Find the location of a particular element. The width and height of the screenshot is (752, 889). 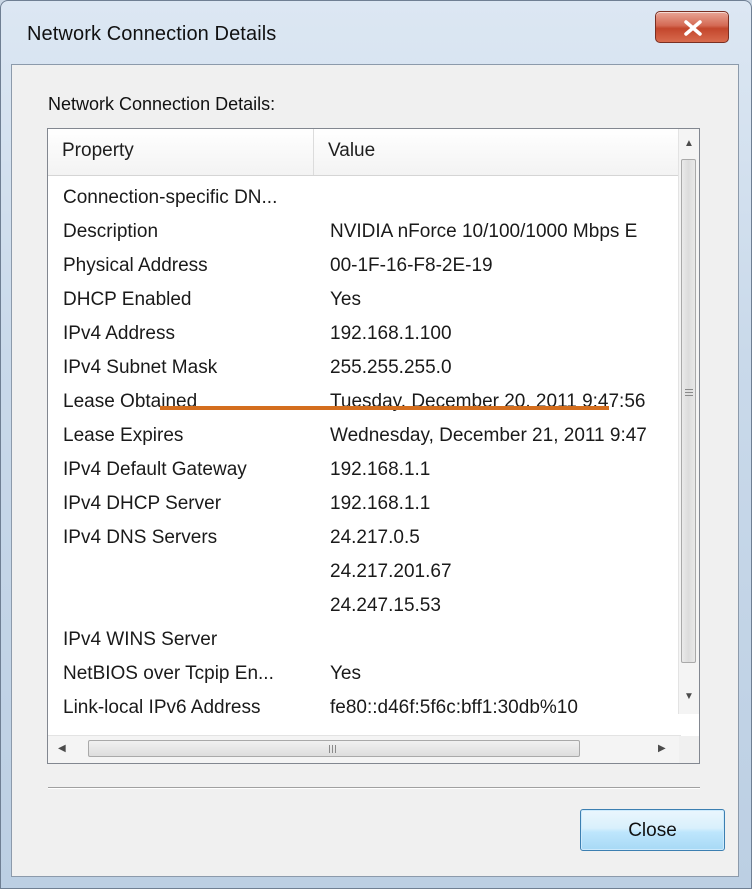

property-cell: Lease Obtained is located at coordinates (130, 401).